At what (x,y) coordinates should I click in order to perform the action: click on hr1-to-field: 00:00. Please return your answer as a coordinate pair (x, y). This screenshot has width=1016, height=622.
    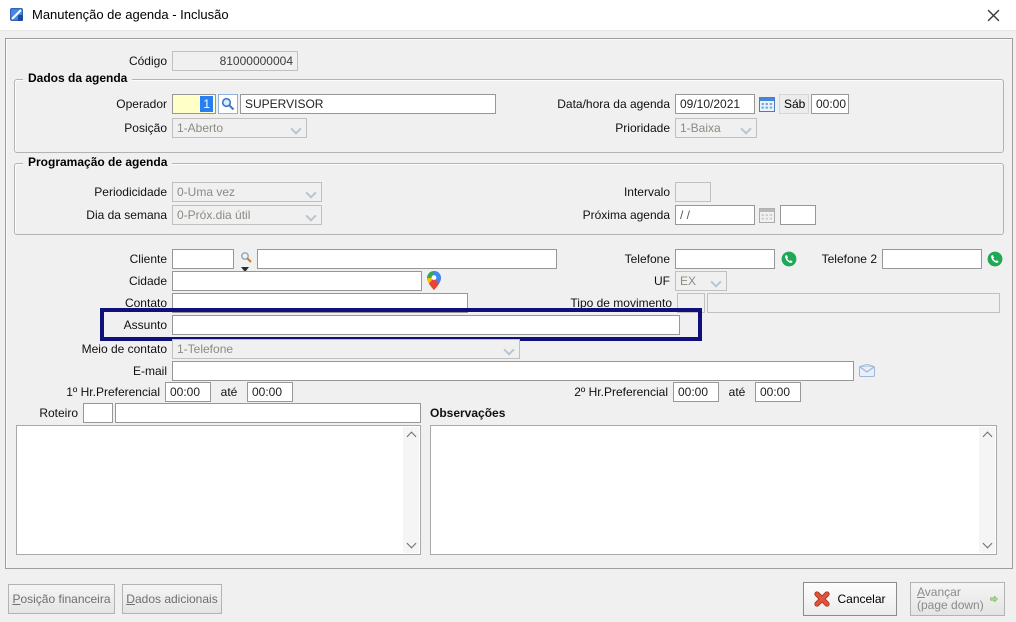
    Looking at the image, I should click on (270, 392).